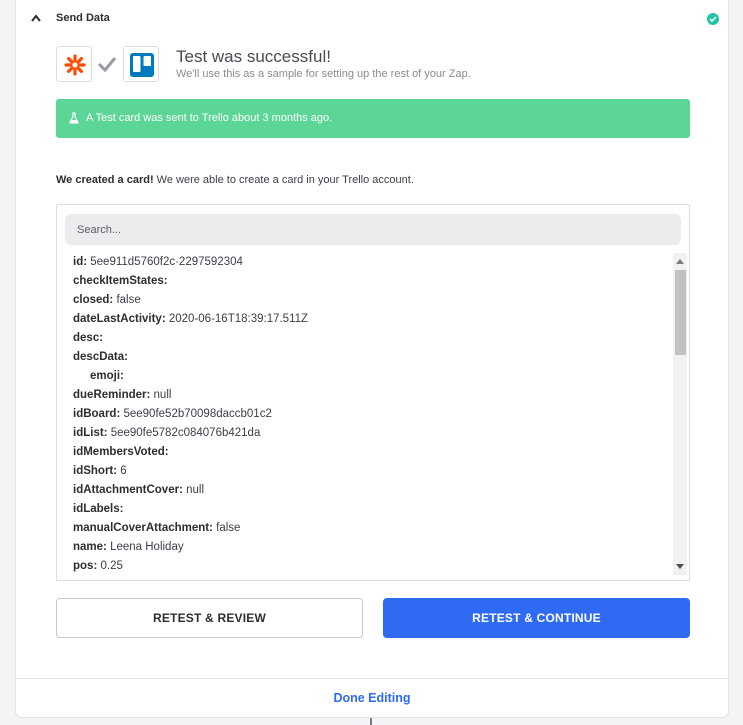  Describe the element at coordinates (680, 414) in the screenshot. I see `scrollbar` at that location.